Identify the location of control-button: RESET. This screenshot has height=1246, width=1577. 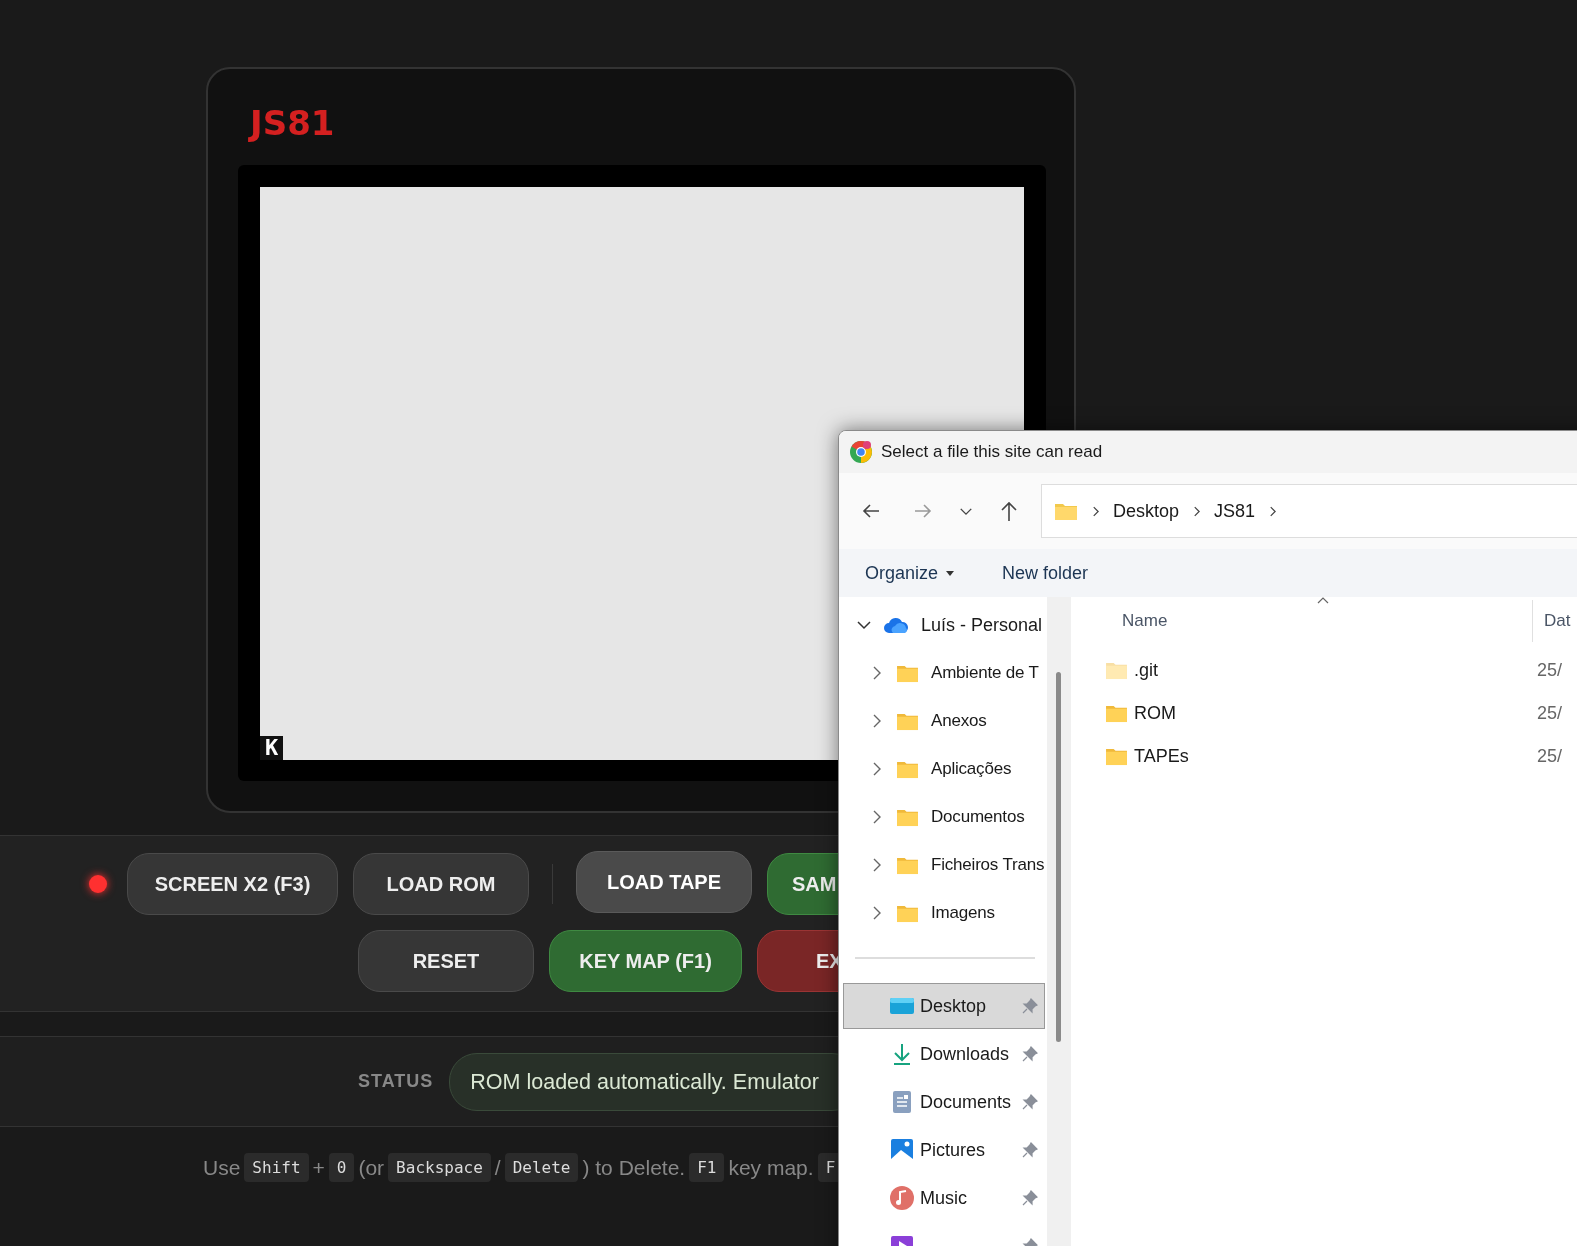
(446, 961).